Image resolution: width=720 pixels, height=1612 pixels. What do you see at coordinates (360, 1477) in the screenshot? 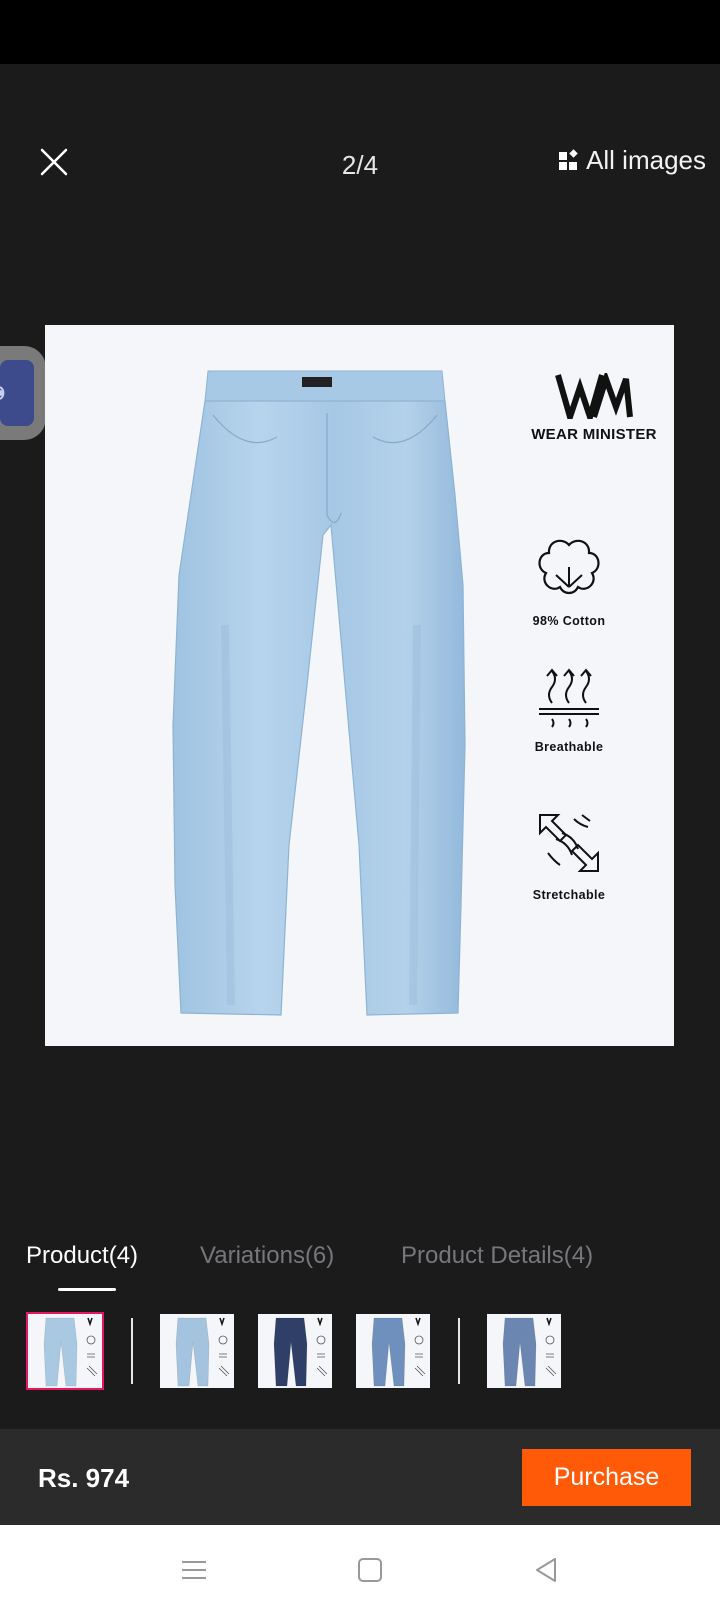
I see `purchase-bar: Rs. 974 Purchase` at bounding box center [360, 1477].